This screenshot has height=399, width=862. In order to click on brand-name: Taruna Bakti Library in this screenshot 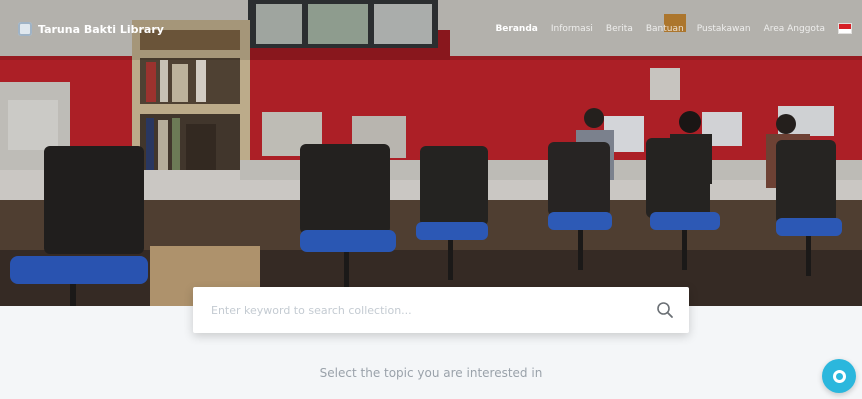, I will do `click(101, 29)`.